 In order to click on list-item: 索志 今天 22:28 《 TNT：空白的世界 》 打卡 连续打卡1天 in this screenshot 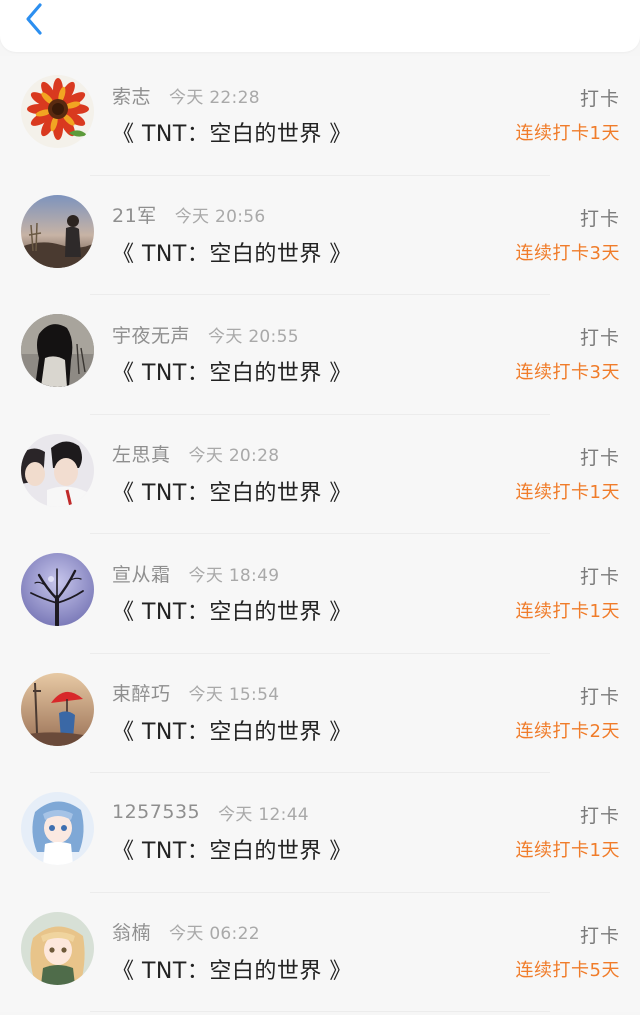, I will do `click(320, 116)`.